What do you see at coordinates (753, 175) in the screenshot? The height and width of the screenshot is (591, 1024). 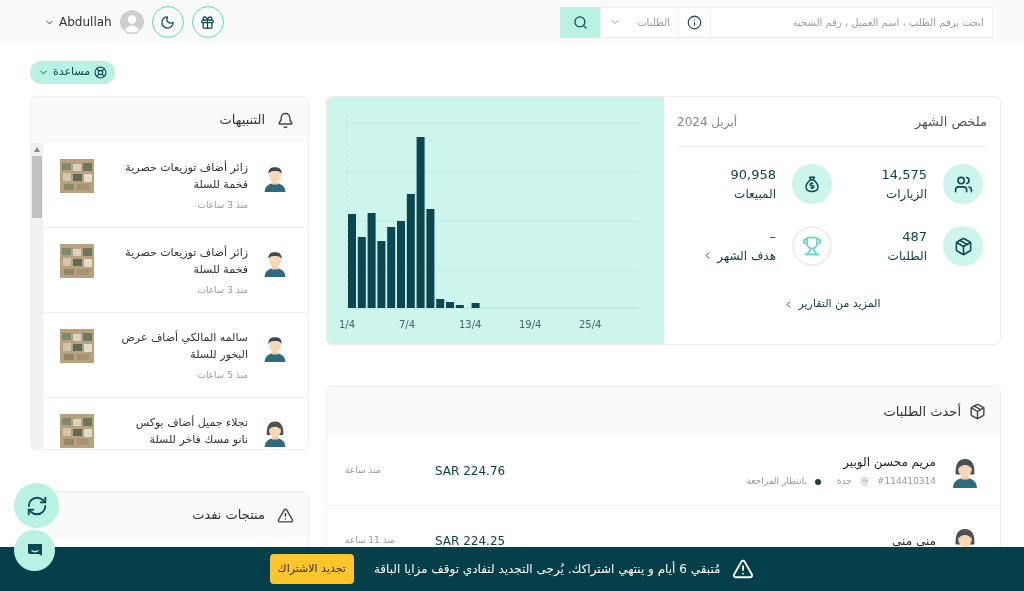 I see `stat-value: 90,958` at bounding box center [753, 175].